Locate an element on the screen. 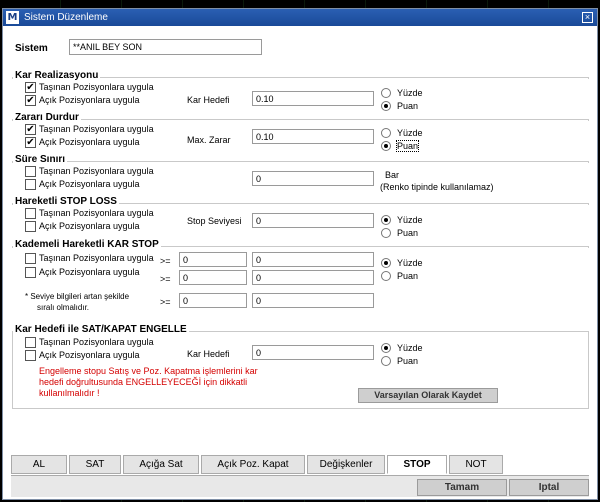 Image resolution: width=600 pixels, height=502 pixels. zd-tasinan-label: Taşınan Pozisyonlara uygula is located at coordinates (96, 129).